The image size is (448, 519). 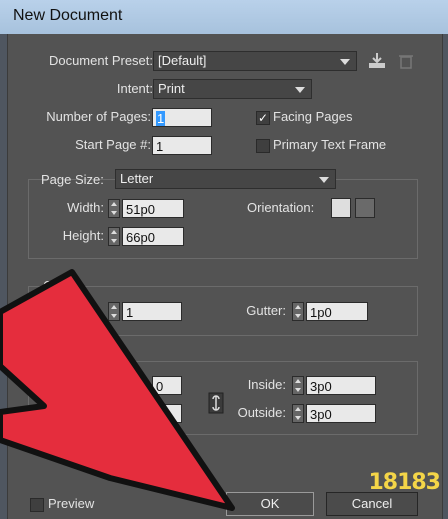 What do you see at coordinates (160, 386) in the screenshot?
I see `top-margin-value: 0` at bounding box center [160, 386].